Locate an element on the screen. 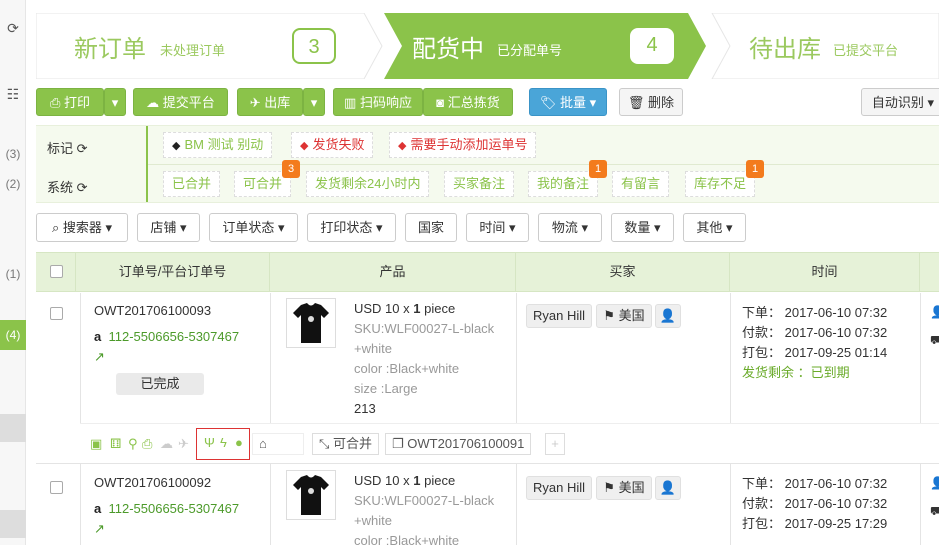  print-button: ⎙ 打印 is located at coordinates (70, 102).